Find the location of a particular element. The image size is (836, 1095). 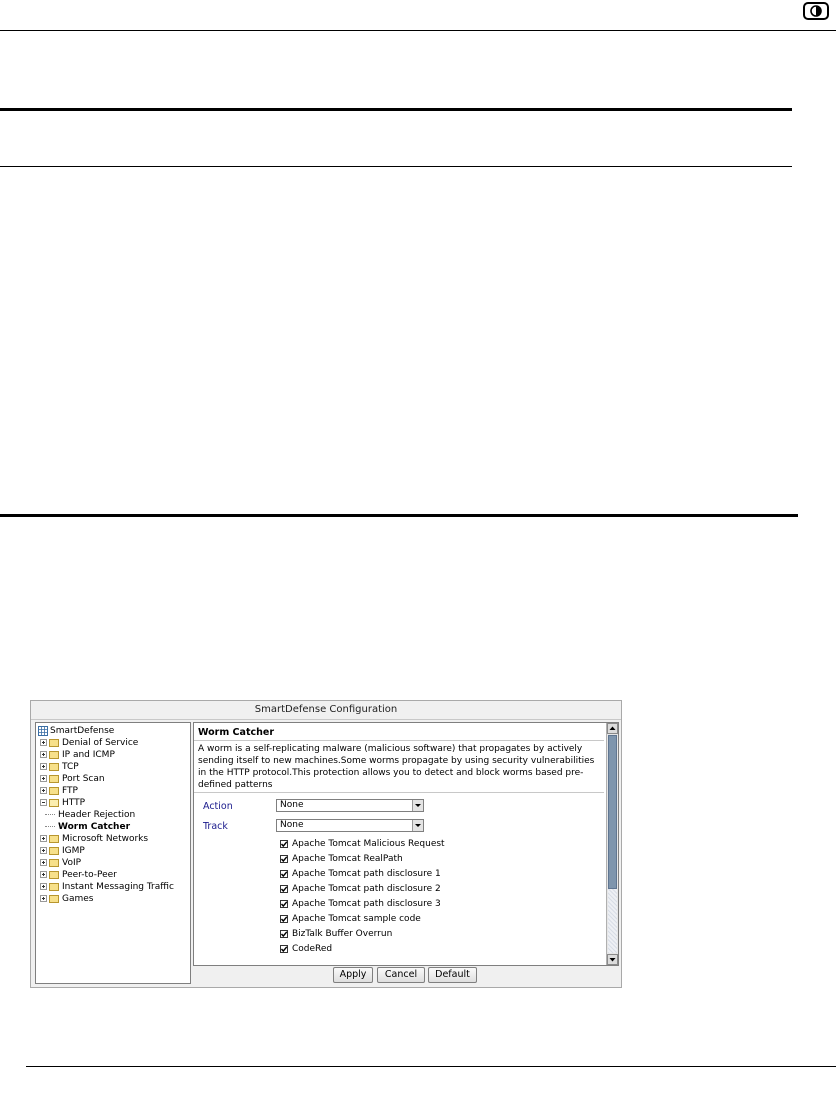

scroll-up-button is located at coordinates (612, 728).